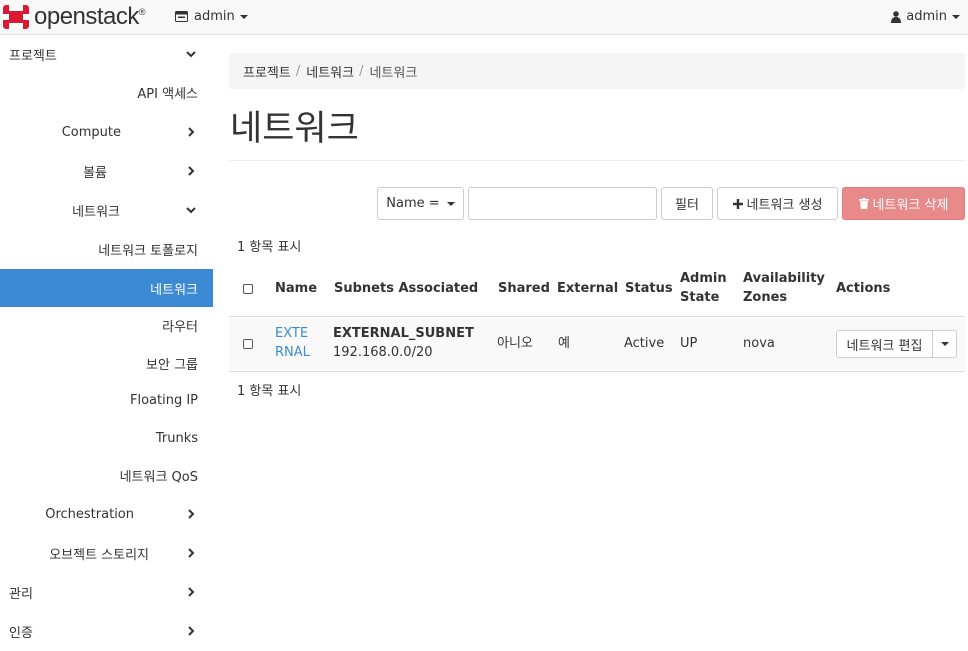 The image size is (968, 651). Describe the element at coordinates (406, 288) in the screenshot. I see `column-header-subnets: Subnets Associated` at that location.